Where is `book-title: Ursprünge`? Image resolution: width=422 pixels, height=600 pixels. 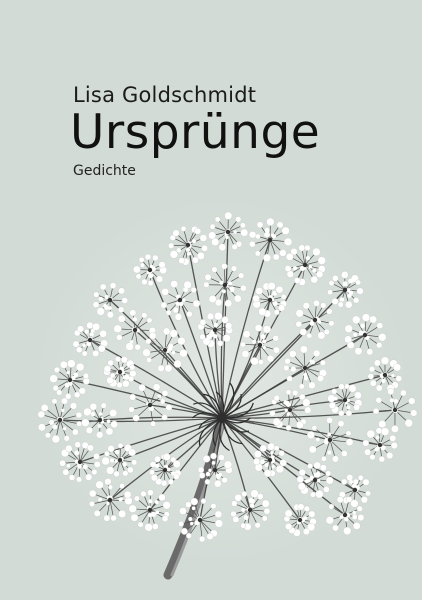
book-title: Ursprünge is located at coordinates (195, 132).